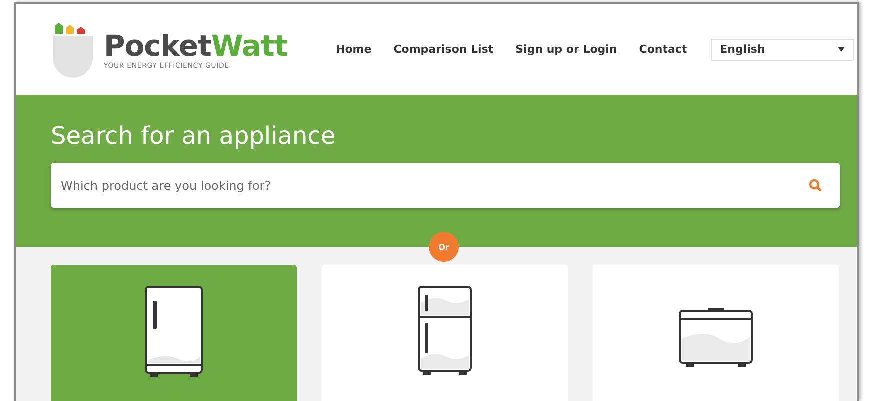 The image size is (876, 401). I want to click on caret-icon, so click(842, 49).